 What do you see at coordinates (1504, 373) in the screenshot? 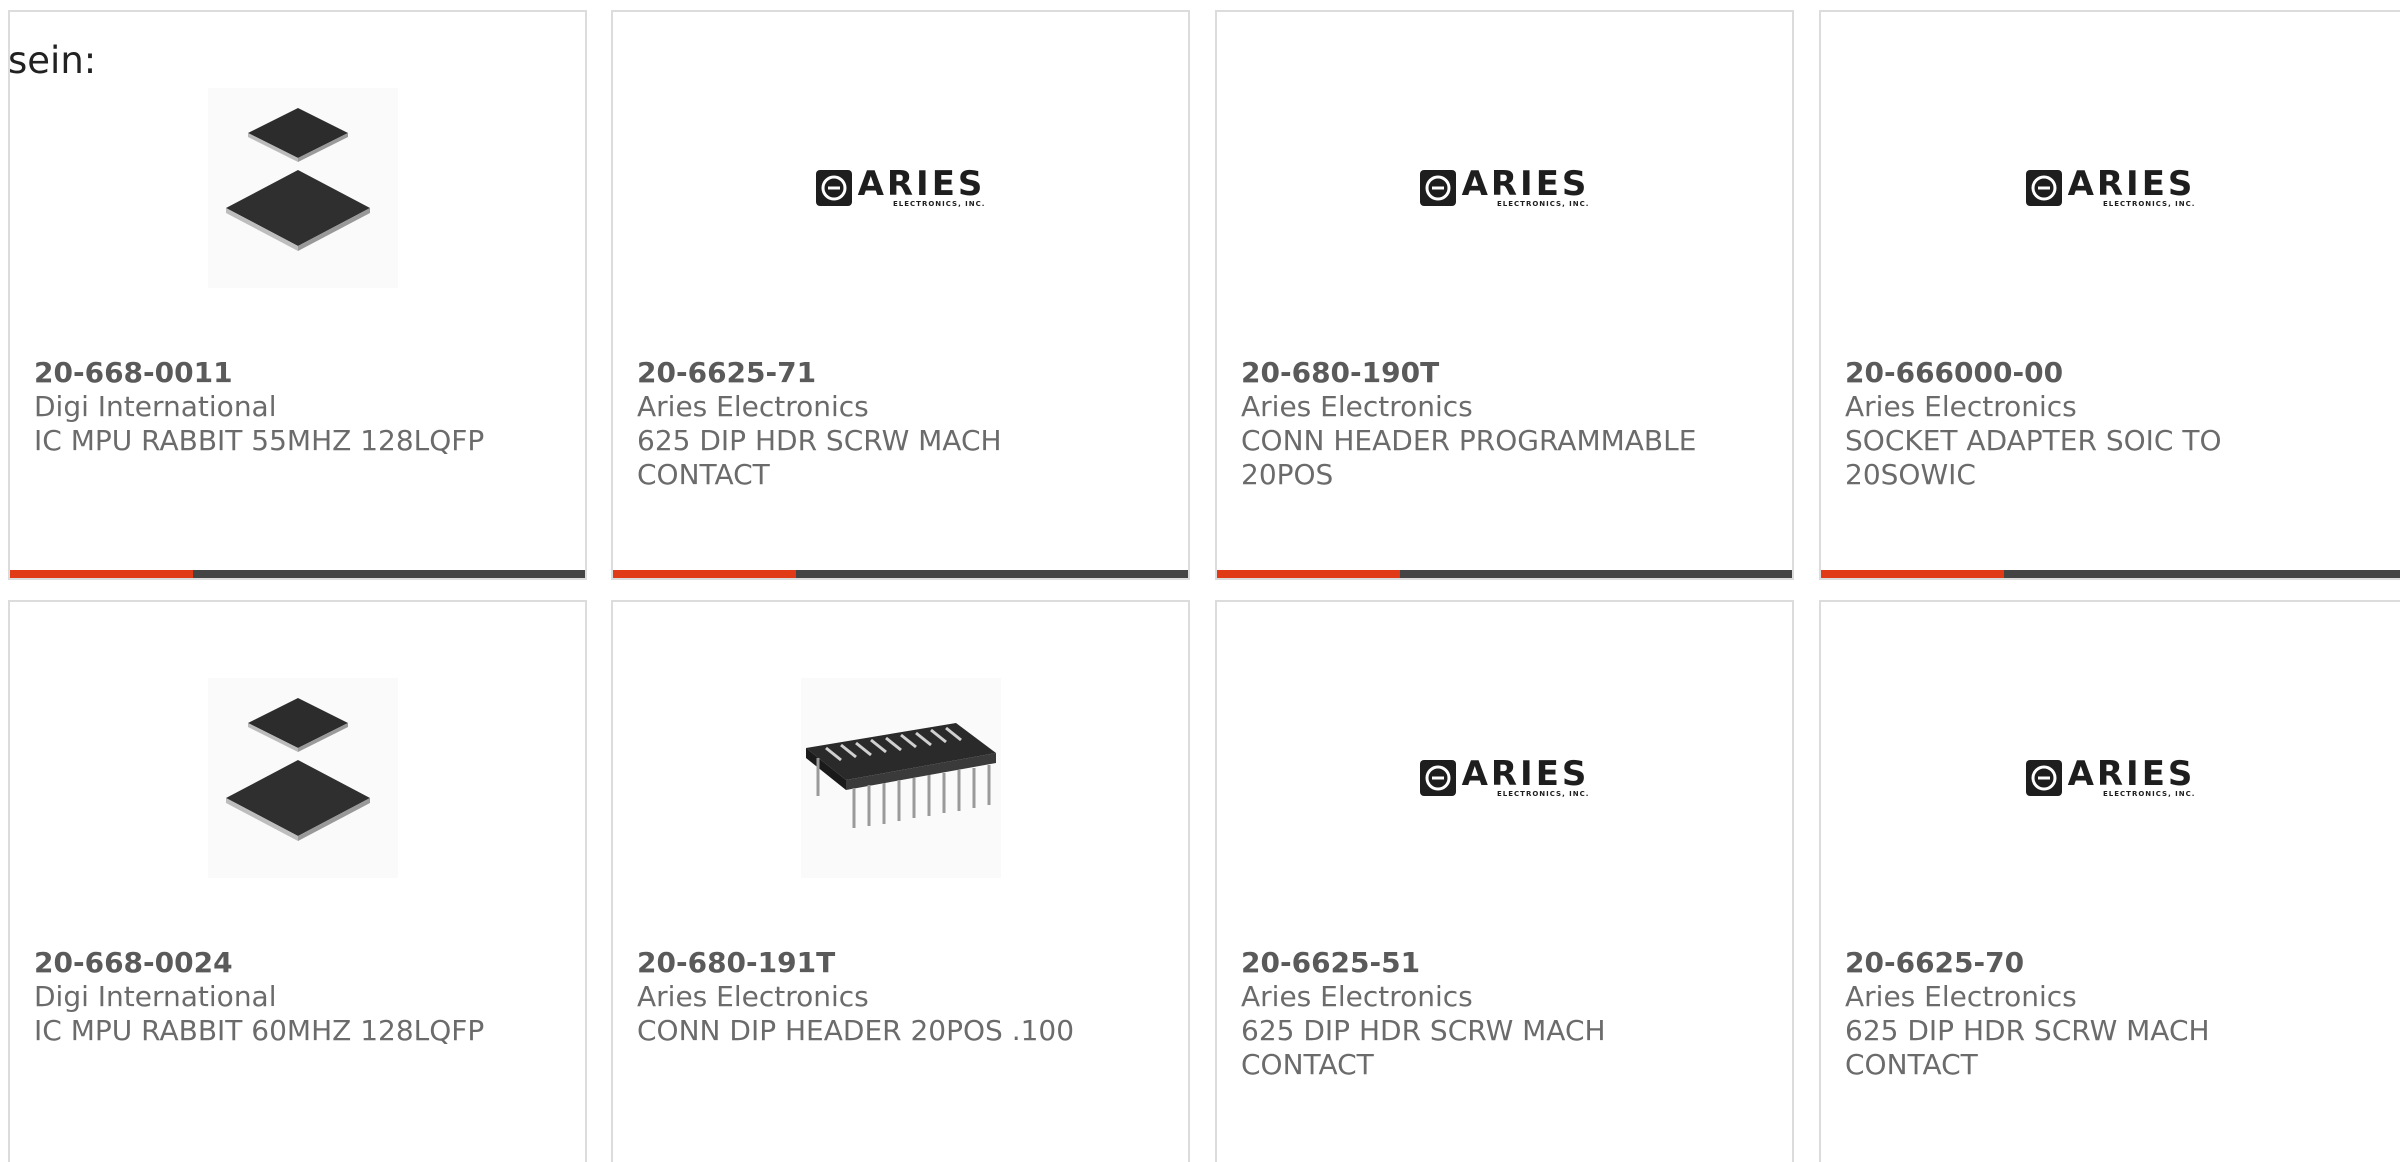
I see `part-number: 20-680-190T` at bounding box center [1504, 373].